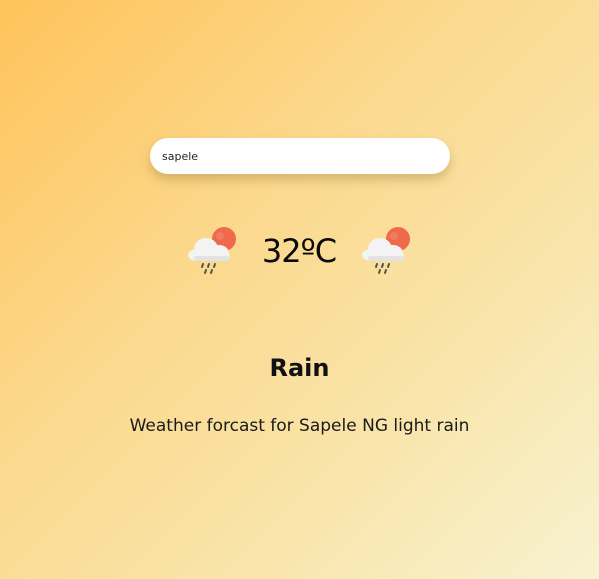 The height and width of the screenshot is (579, 599). I want to click on search-input, so click(300, 156).